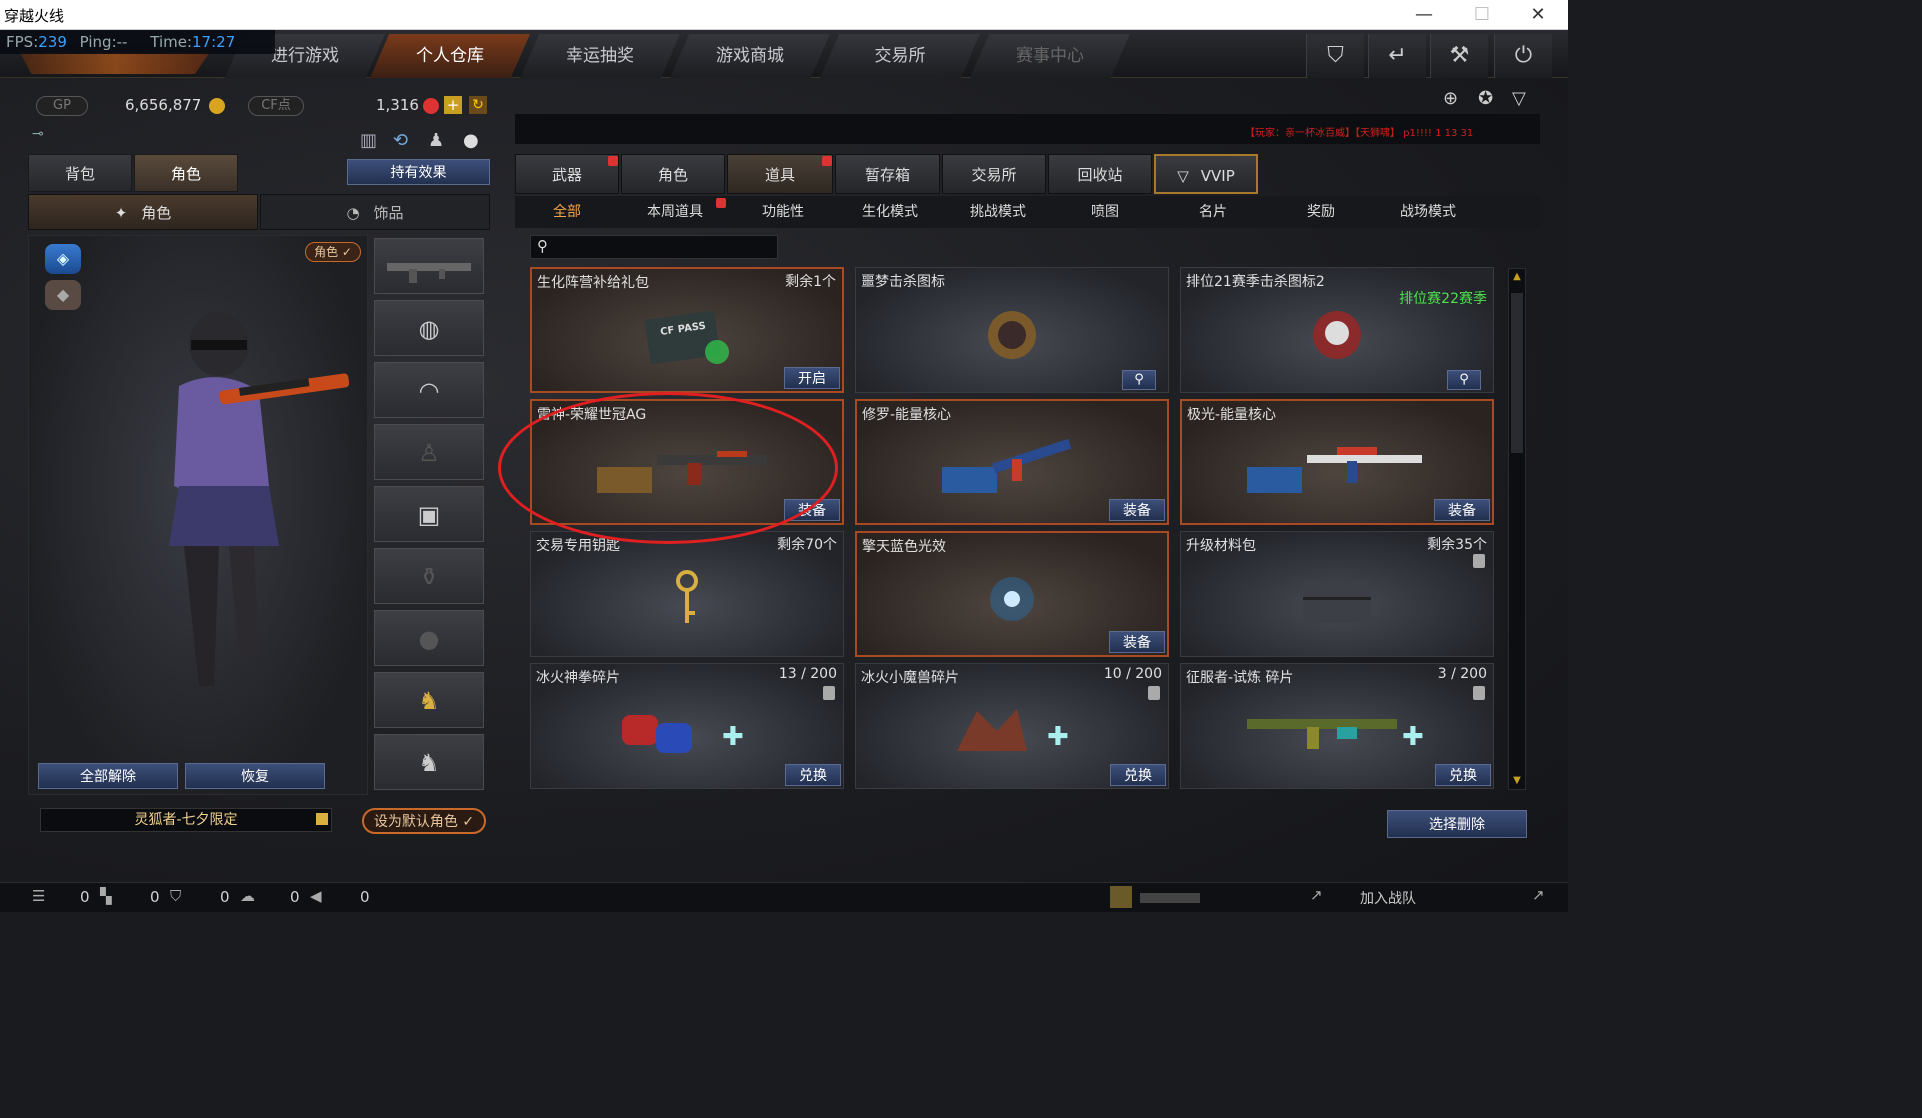 The height and width of the screenshot is (1118, 1922). I want to click on close-button: ✕, so click(1538, 15).